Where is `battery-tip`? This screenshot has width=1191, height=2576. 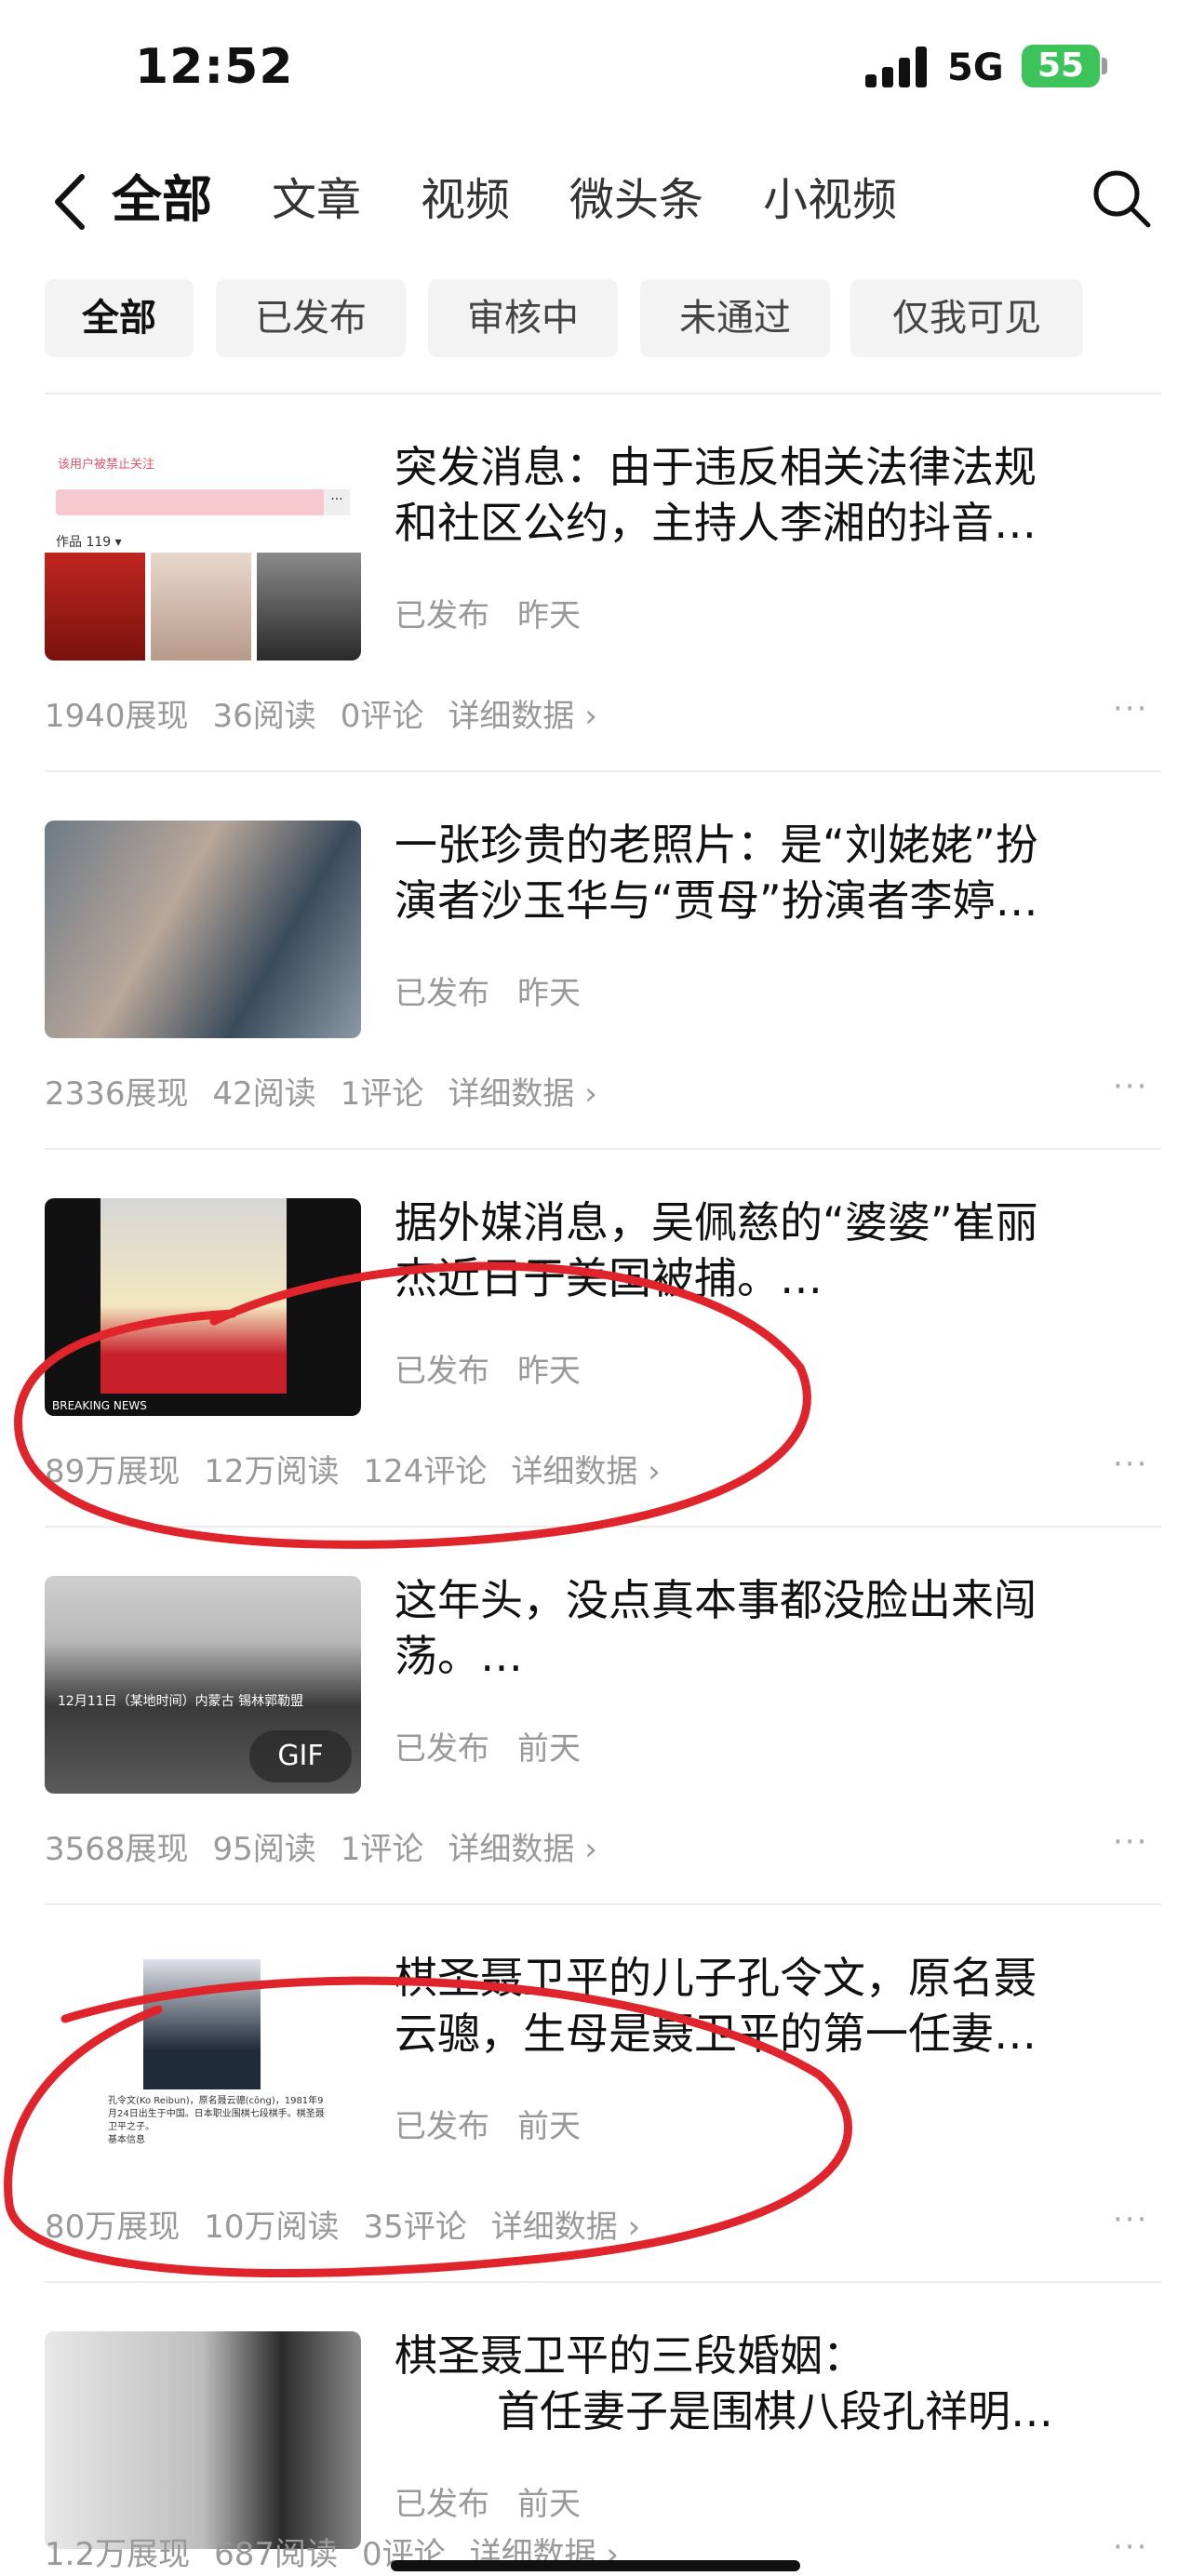
battery-tip is located at coordinates (1104, 66).